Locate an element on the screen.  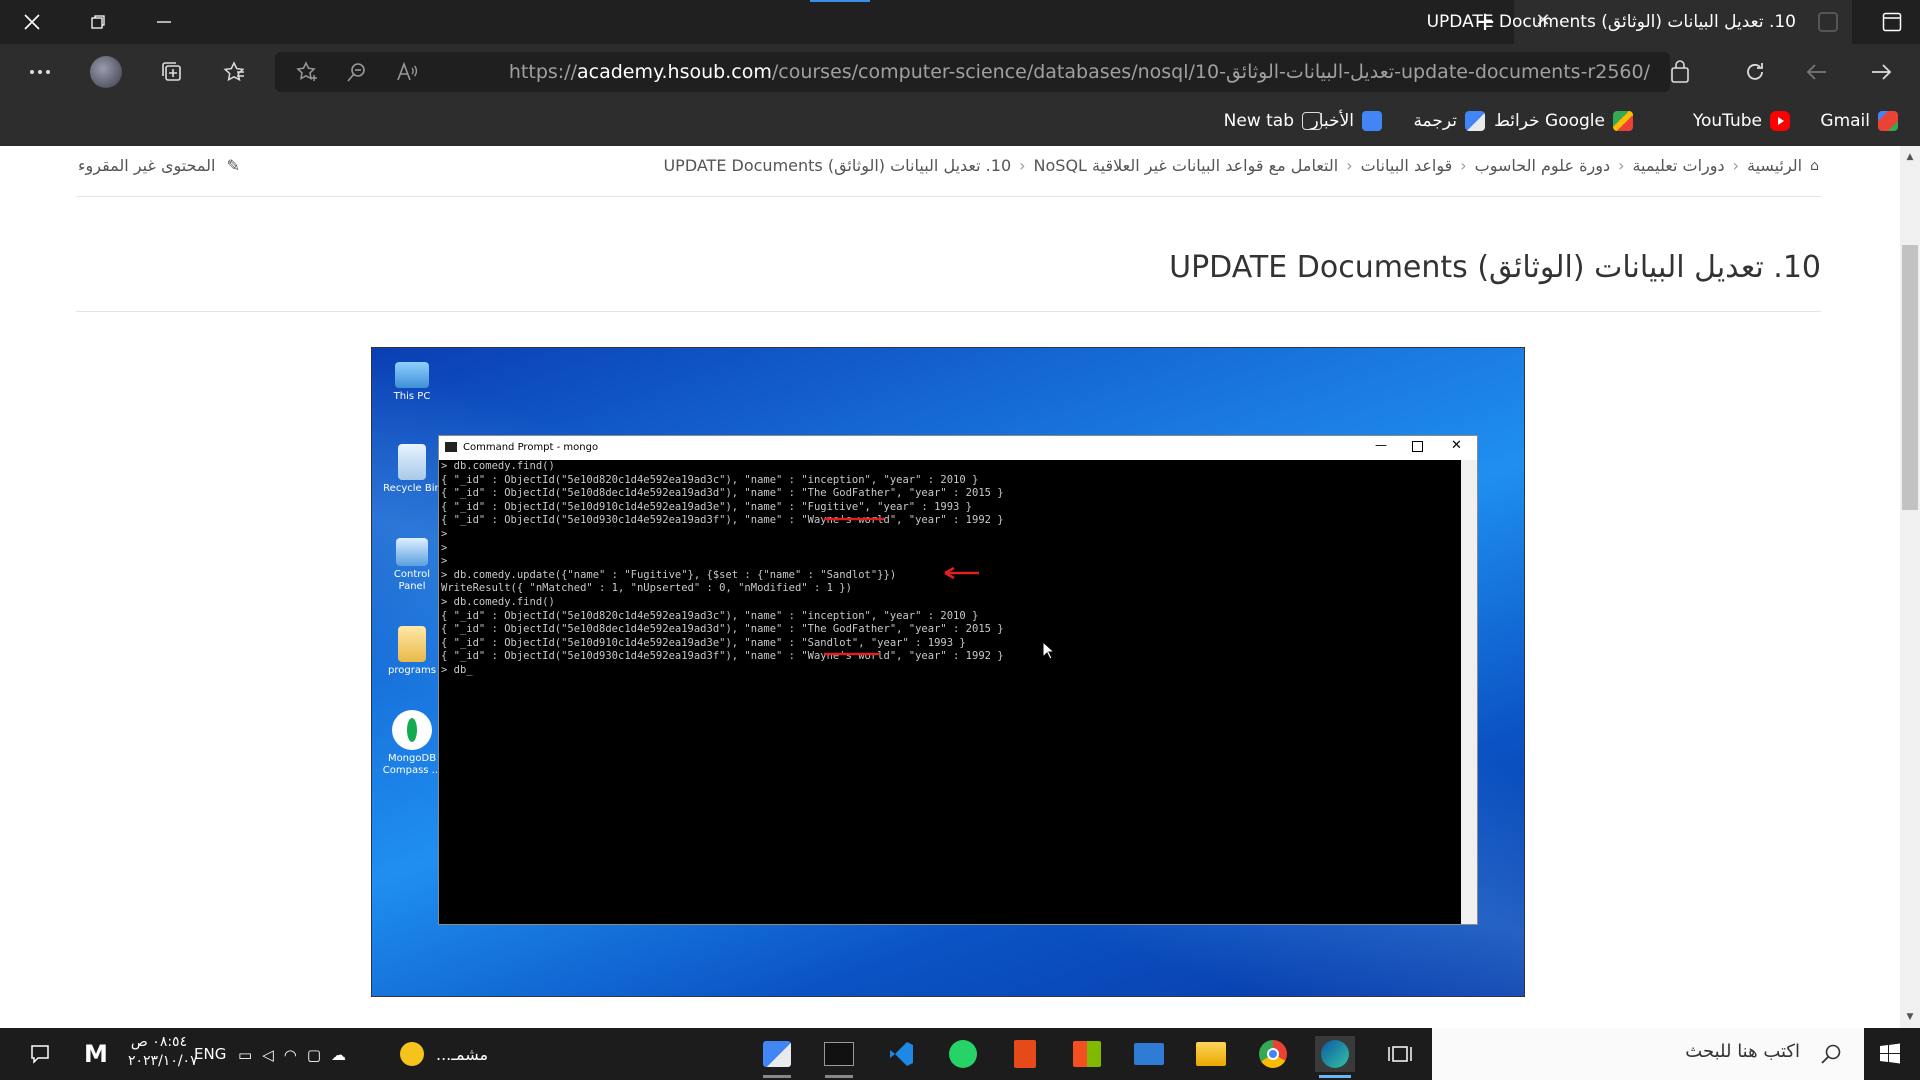
app-m-button: M is located at coordinates (96, 1054).